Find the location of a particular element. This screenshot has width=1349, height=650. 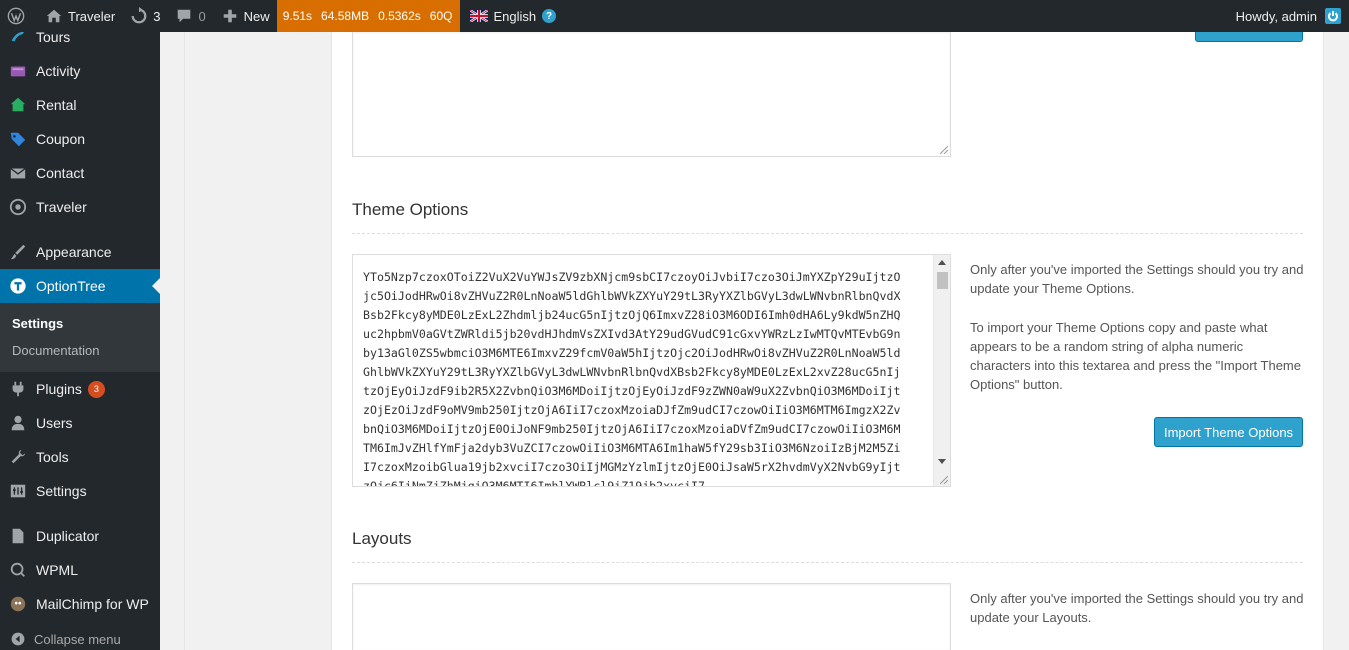

sidebar-item-label: Contact is located at coordinates (60, 173).